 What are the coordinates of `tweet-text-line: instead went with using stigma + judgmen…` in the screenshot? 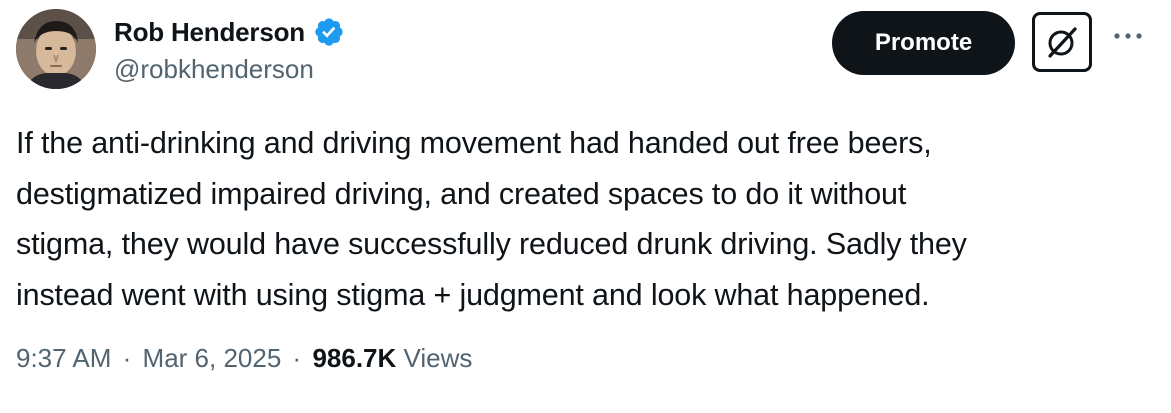 It's located at (473, 294).